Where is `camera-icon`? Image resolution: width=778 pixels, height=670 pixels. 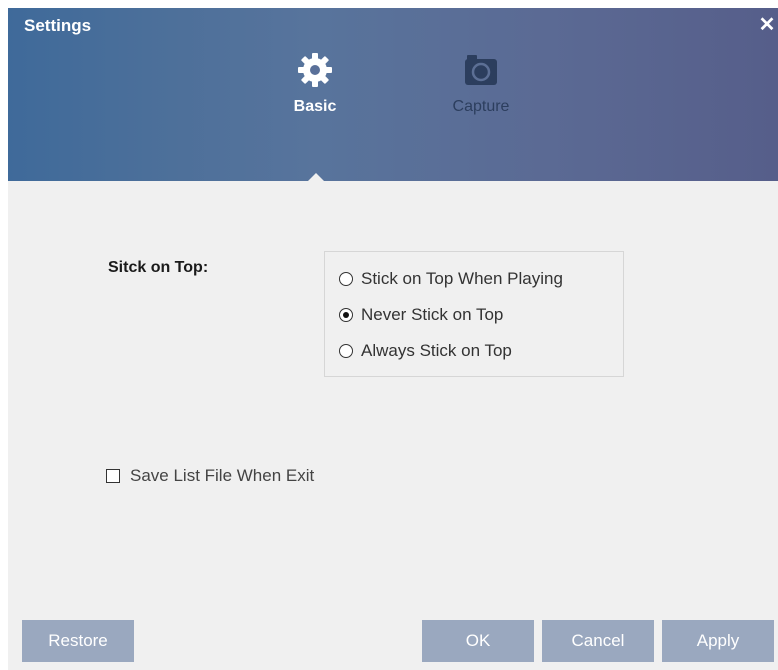 camera-icon is located at coordinates (481, 70).